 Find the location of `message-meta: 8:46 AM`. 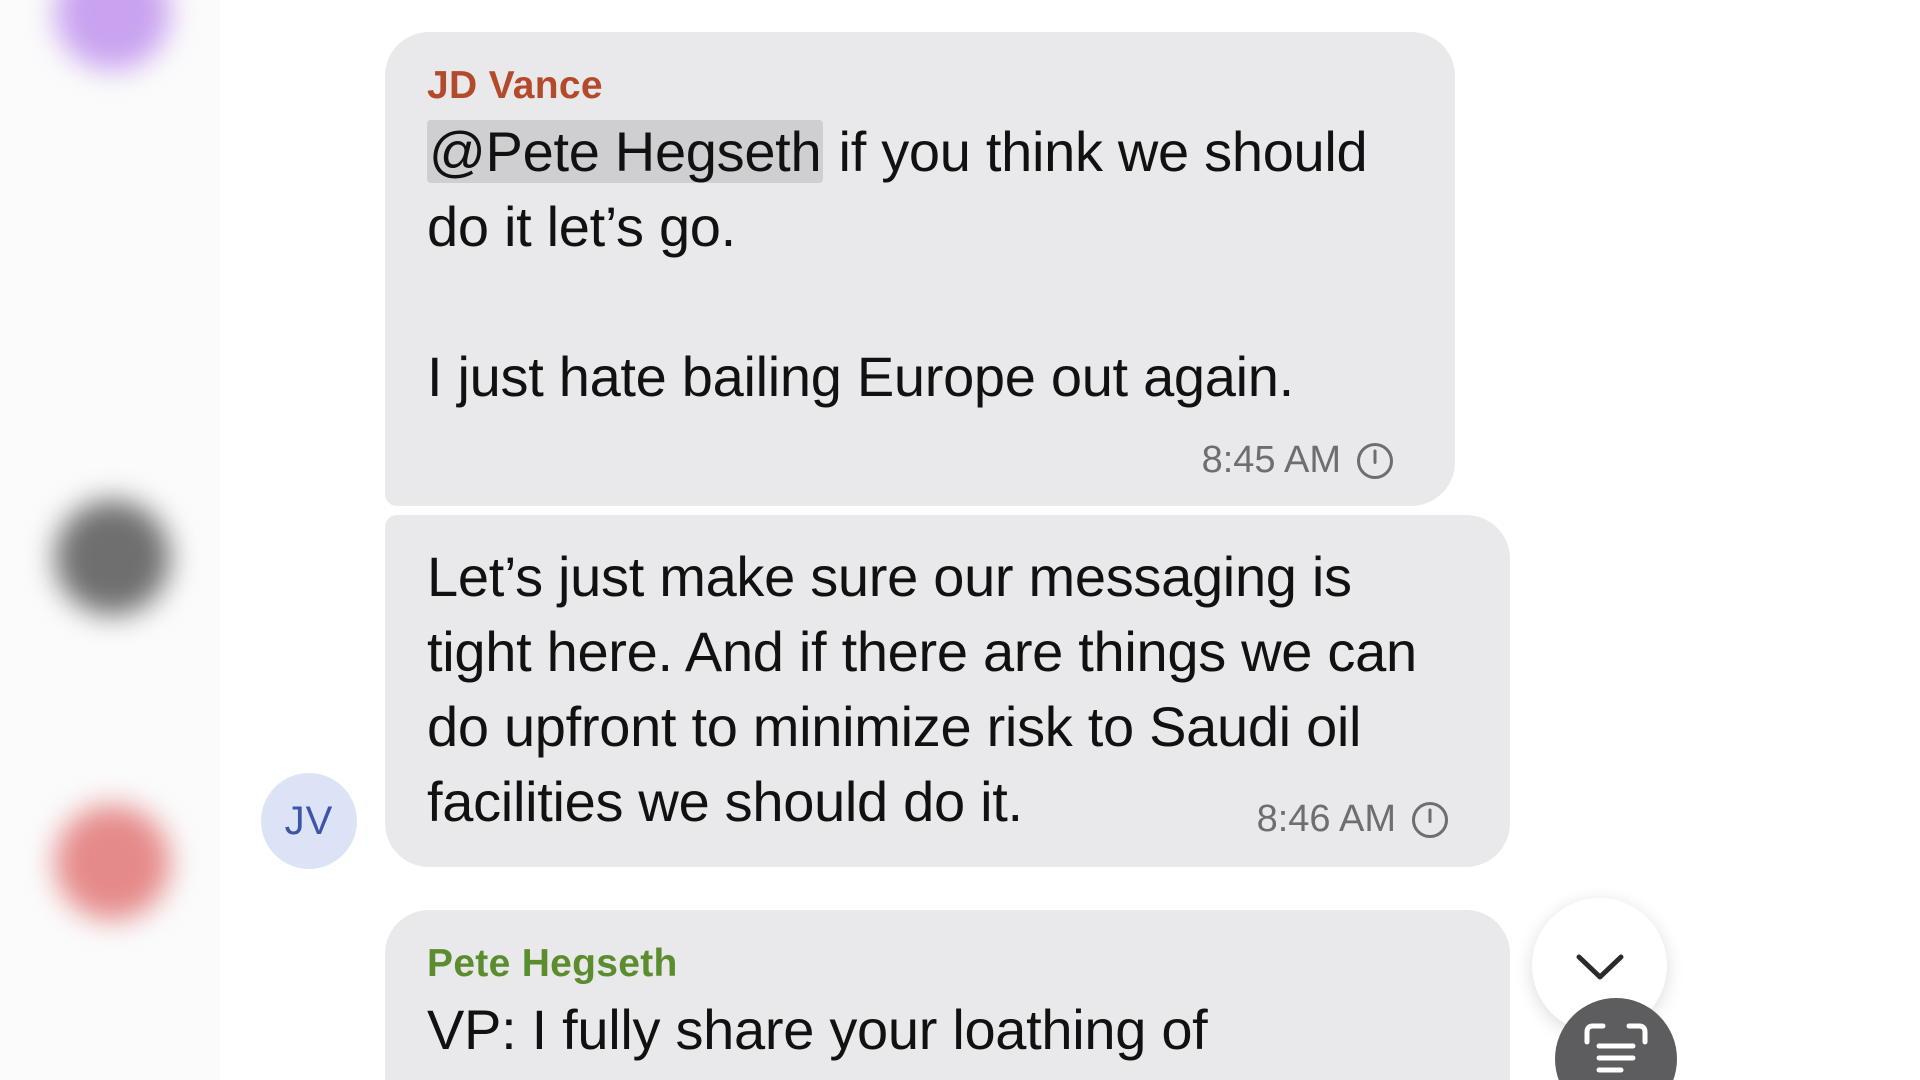

message-meta: 8:46 AM is located at coordinates (1353, 819).